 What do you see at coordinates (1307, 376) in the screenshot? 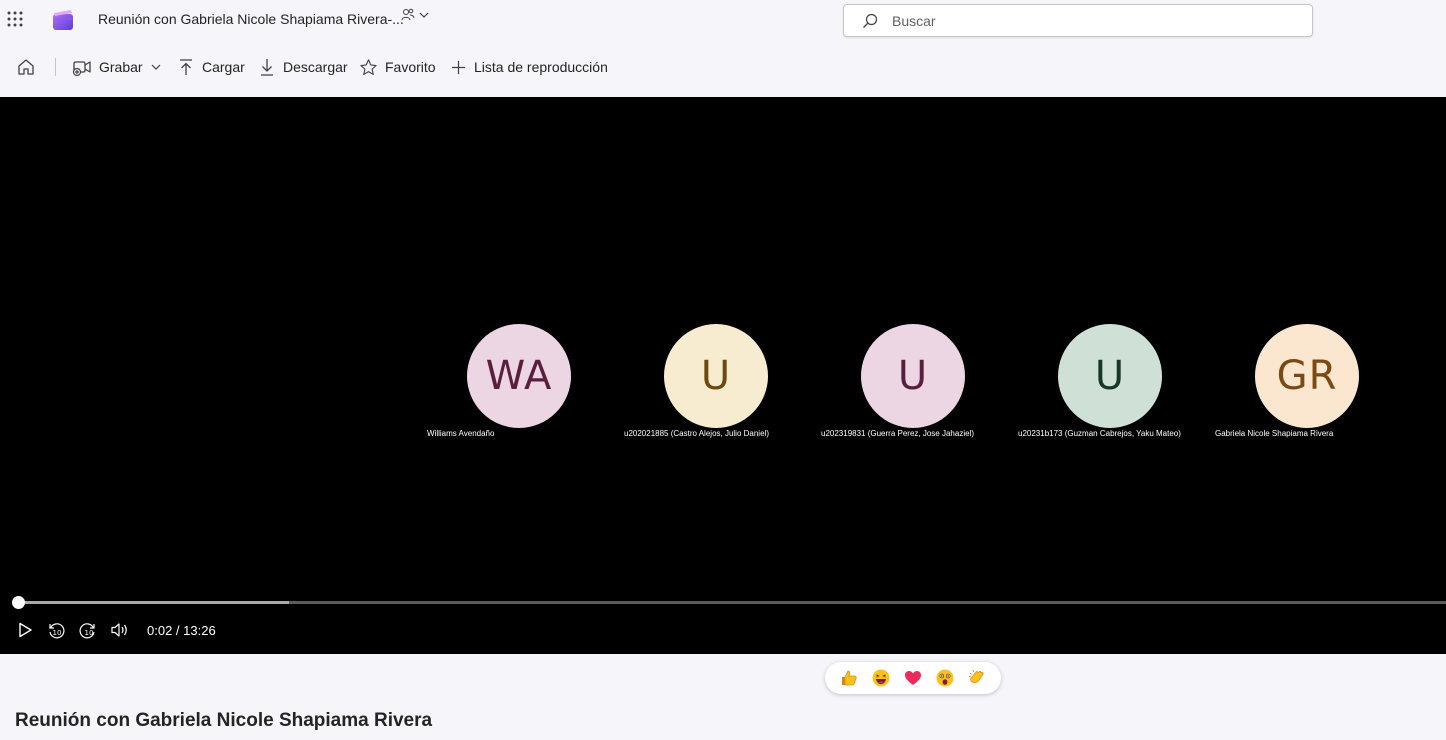
I see `avatar: GR` at bounding box center [1307, 376].